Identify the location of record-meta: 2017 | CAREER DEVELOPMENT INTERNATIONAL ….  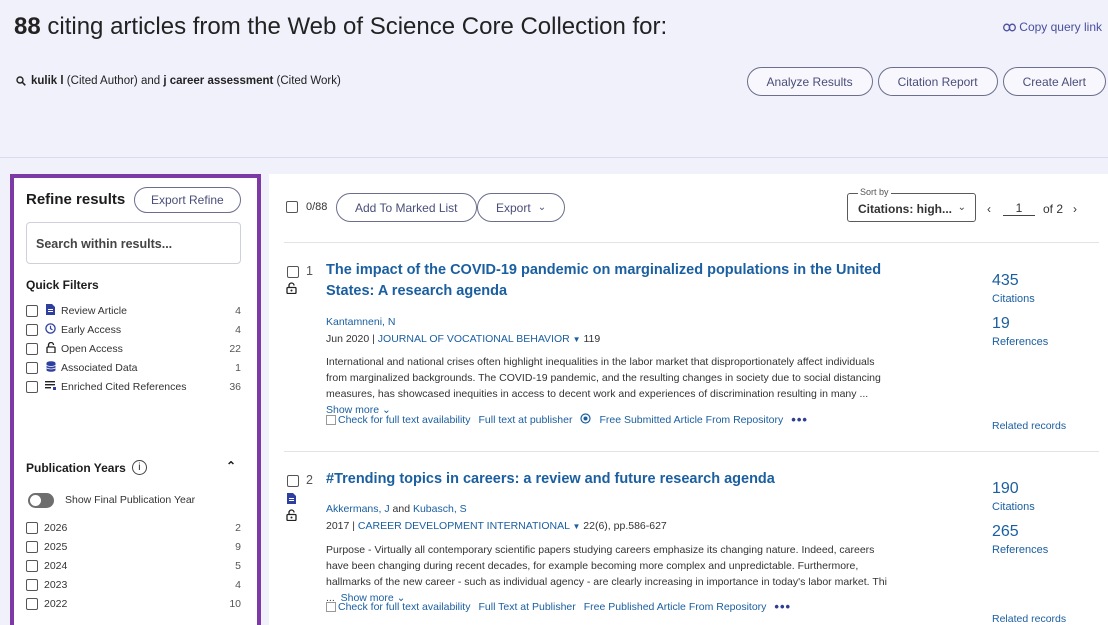
(496, 526).